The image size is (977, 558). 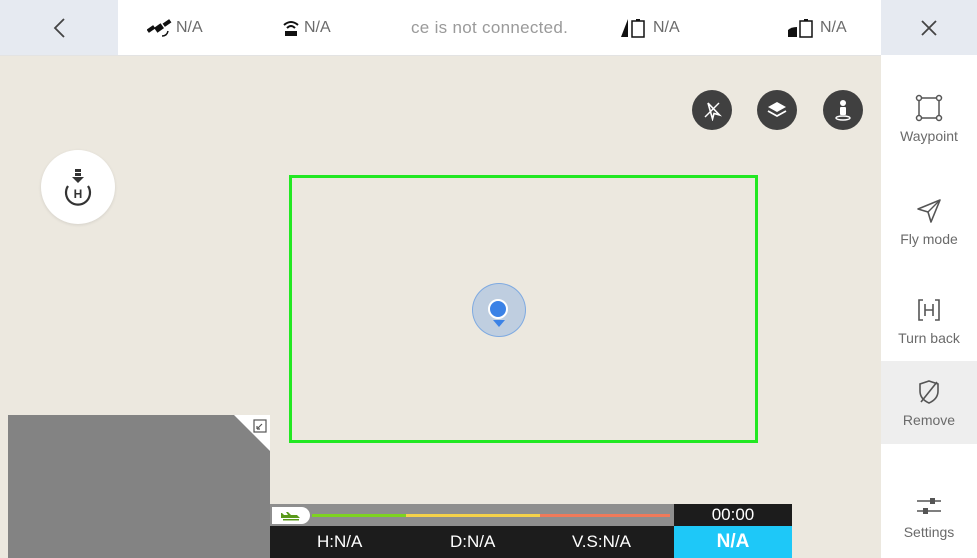 I want to click on top-status-bar: N/A N/A ce is not connected. N/A N/A, so click(x=440, y=28).